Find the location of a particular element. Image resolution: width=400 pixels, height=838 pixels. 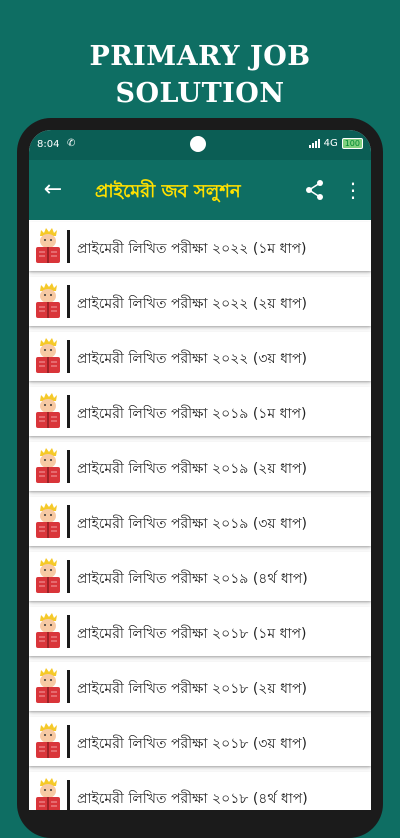

item-label: প্রাইমেরী লিখিত পরীক্ষা ২০১৯ (২য় ধাপ) is located at coordinates (192, 469).